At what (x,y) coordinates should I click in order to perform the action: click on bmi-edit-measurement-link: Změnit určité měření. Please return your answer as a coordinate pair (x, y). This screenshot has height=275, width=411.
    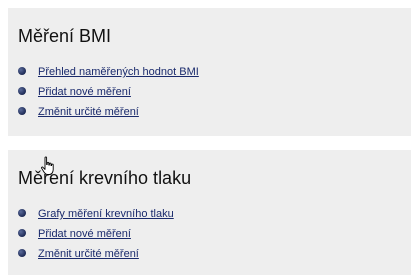
    Looking at the image, I should click on (88, 112).